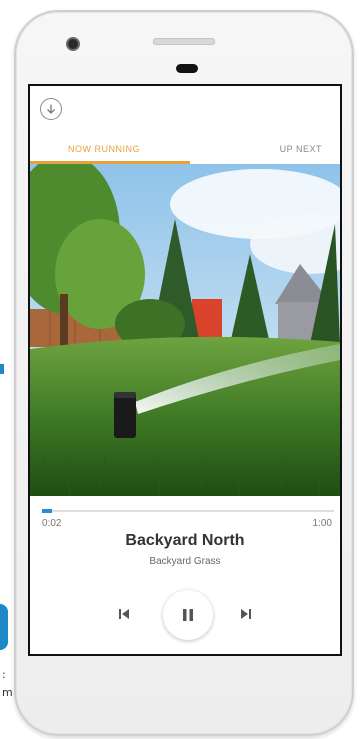 This screenshot has height=739, width=360. Describe the element at coordinates (7, 692) in the screenshot. I see `background-text: m` at that location.